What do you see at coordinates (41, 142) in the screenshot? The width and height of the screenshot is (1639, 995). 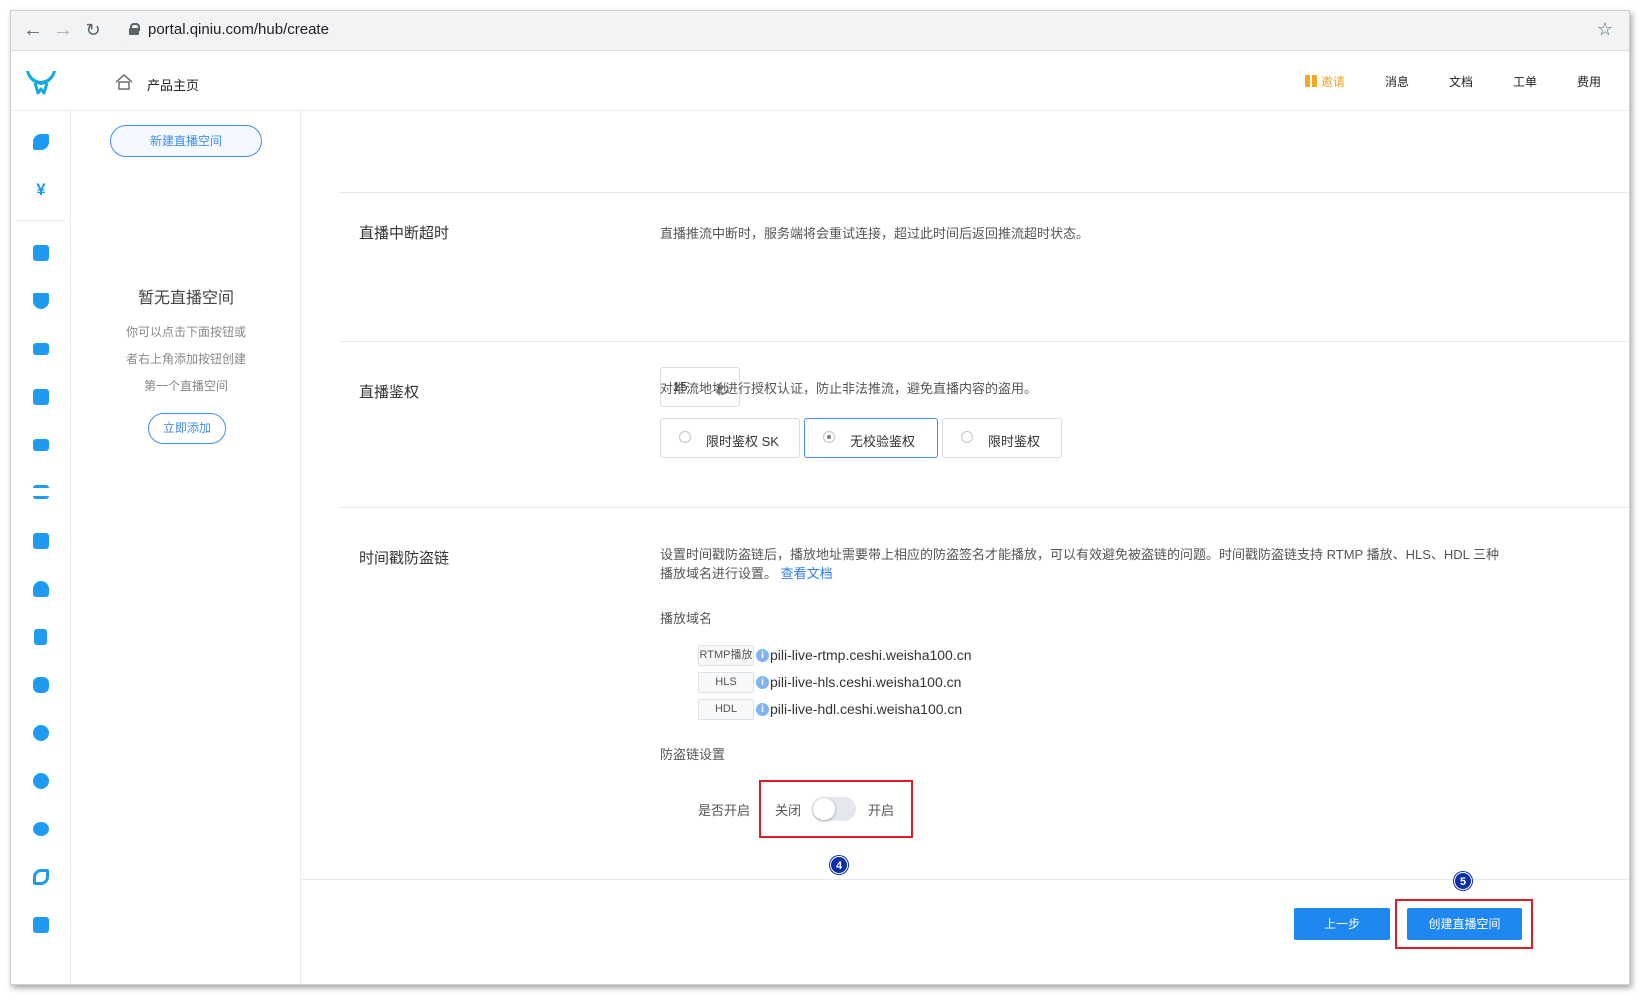 I see `overview-icon` at bounding box center [41, 142].